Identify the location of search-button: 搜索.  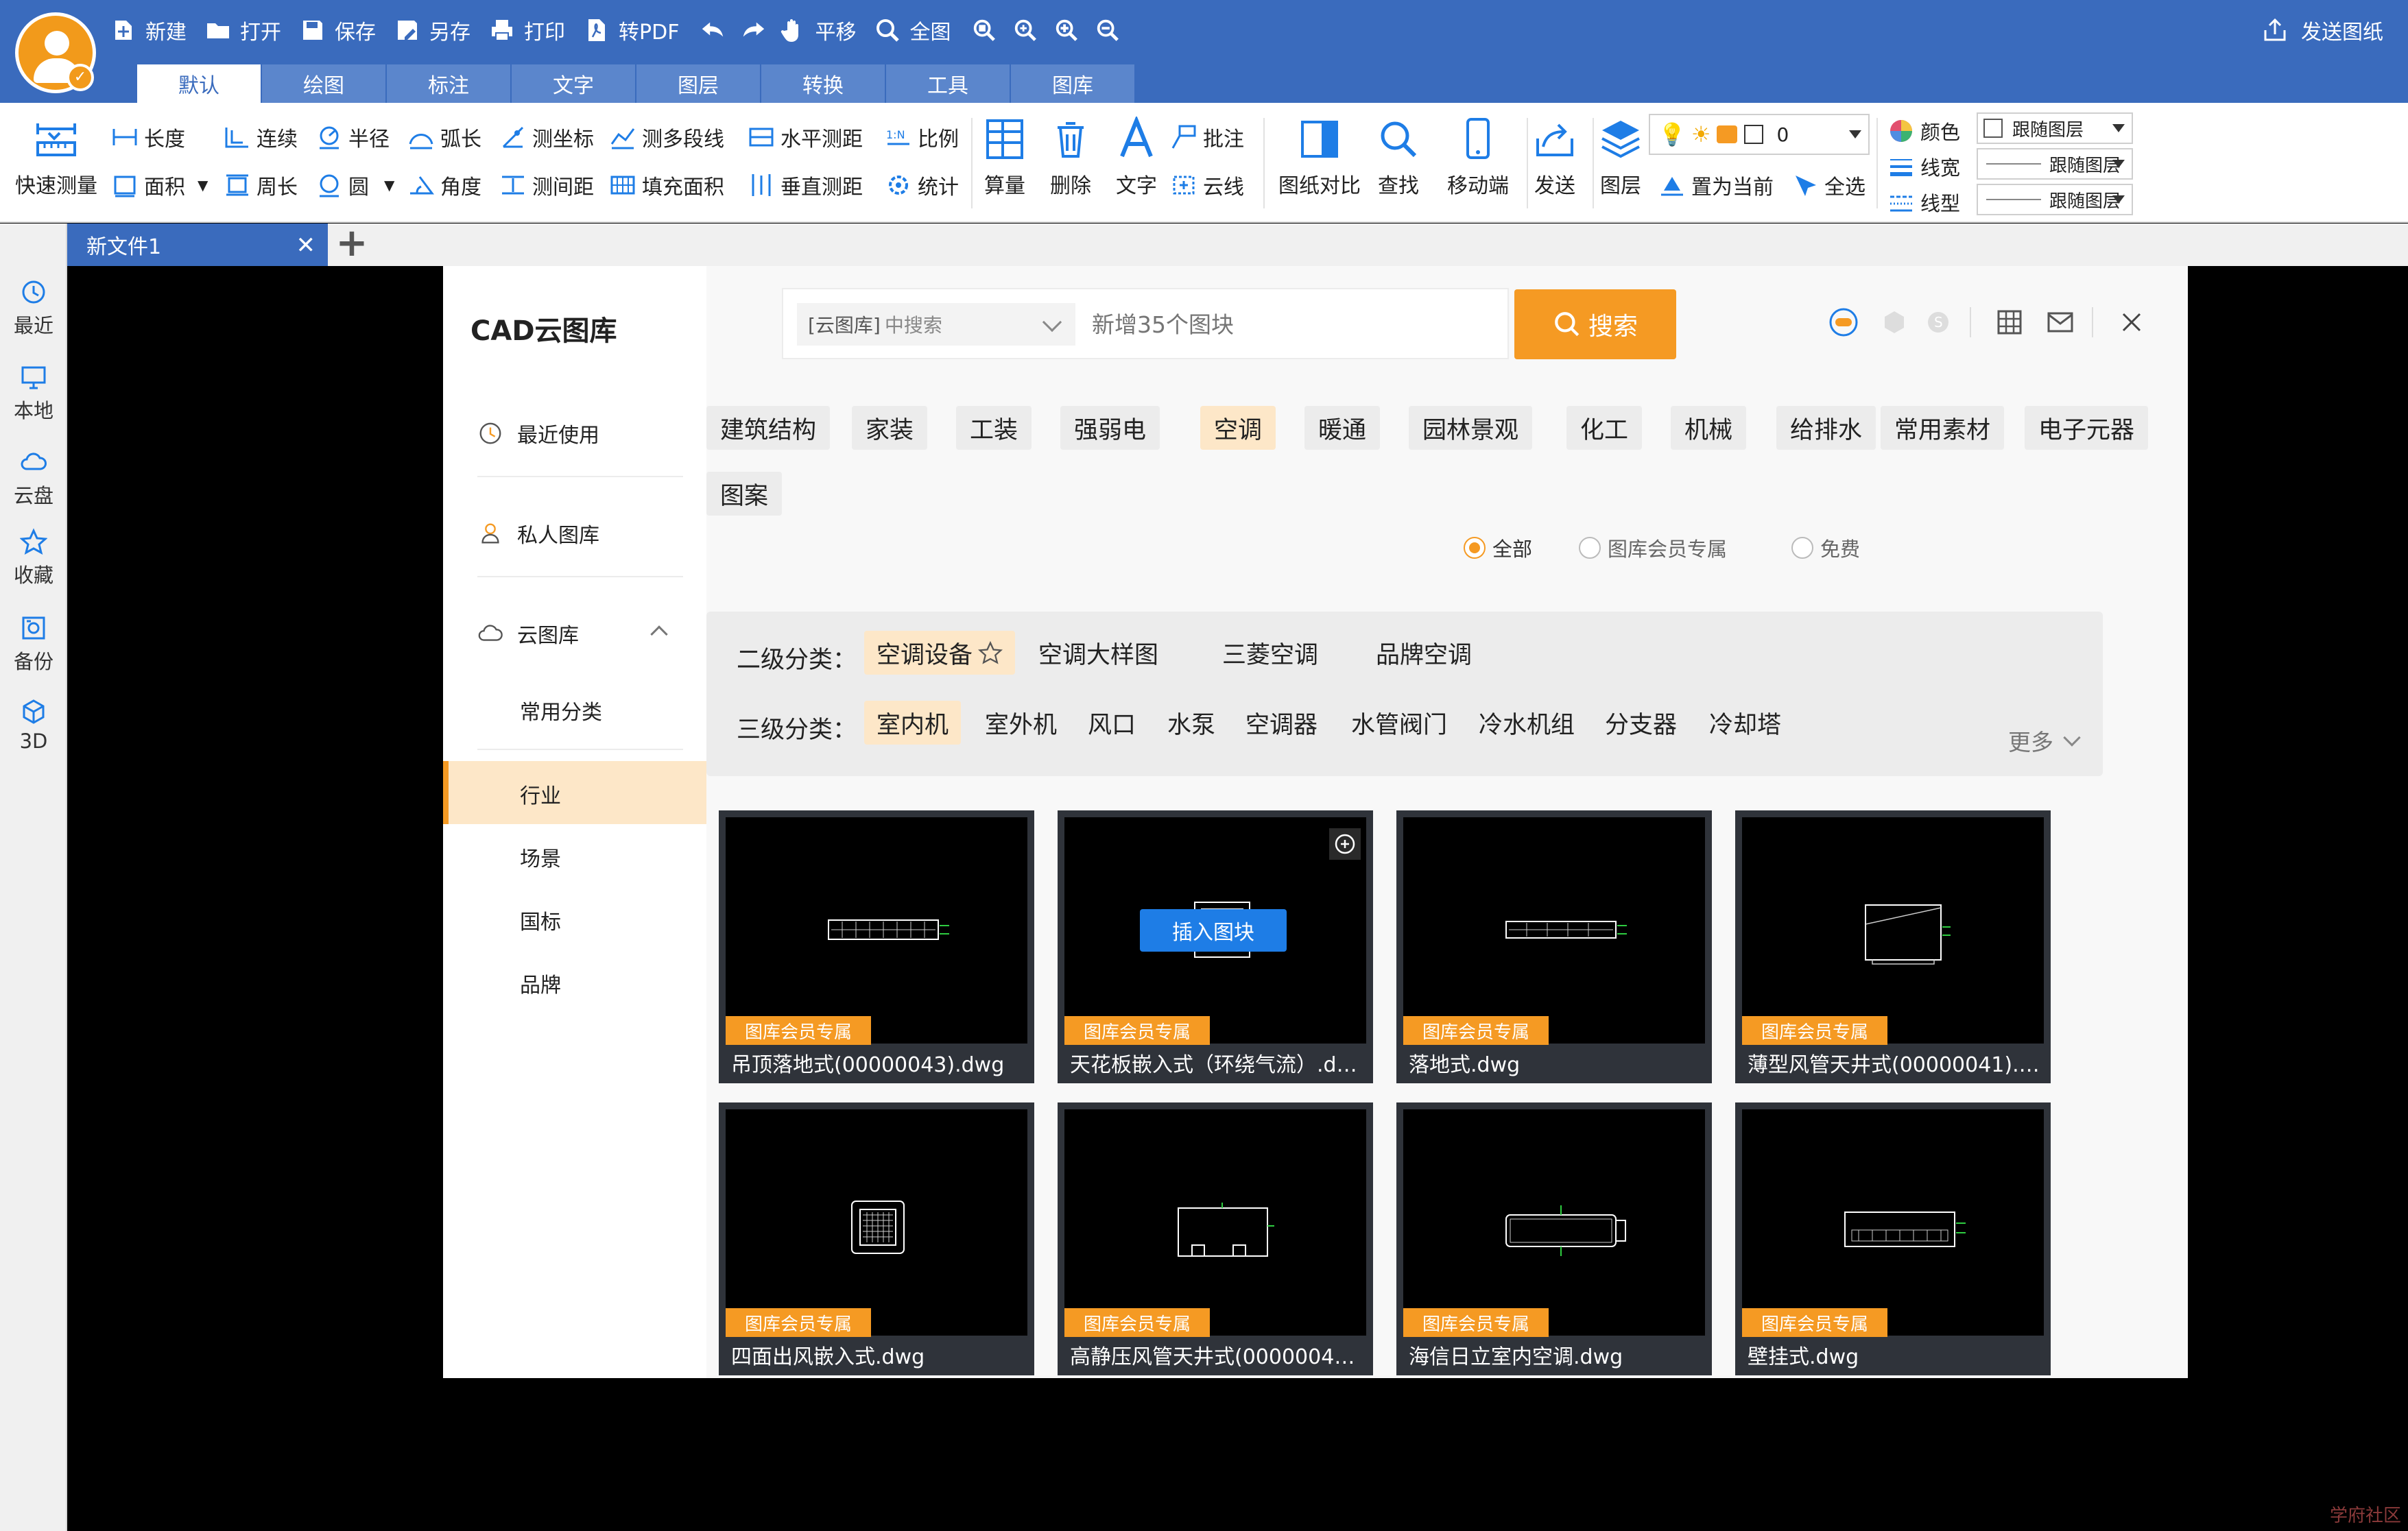
(1595, 324).